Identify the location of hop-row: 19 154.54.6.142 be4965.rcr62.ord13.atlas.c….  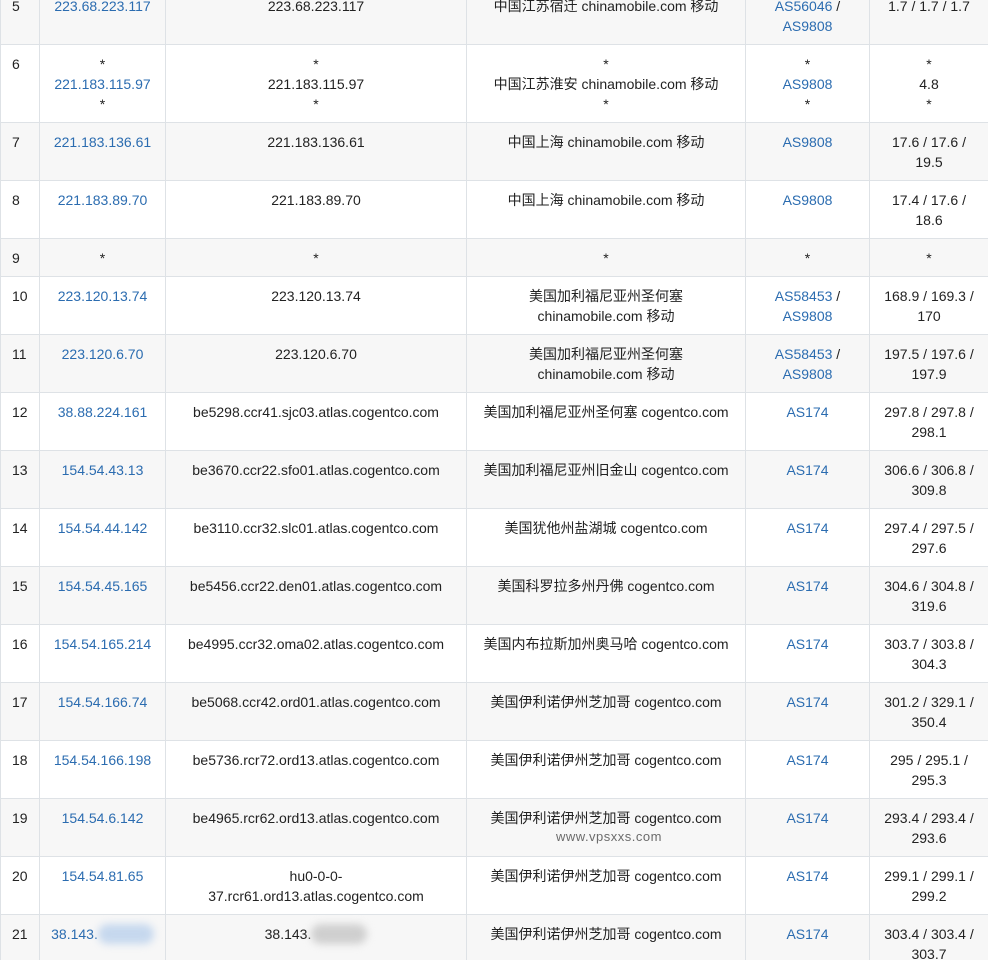
(494, 827).